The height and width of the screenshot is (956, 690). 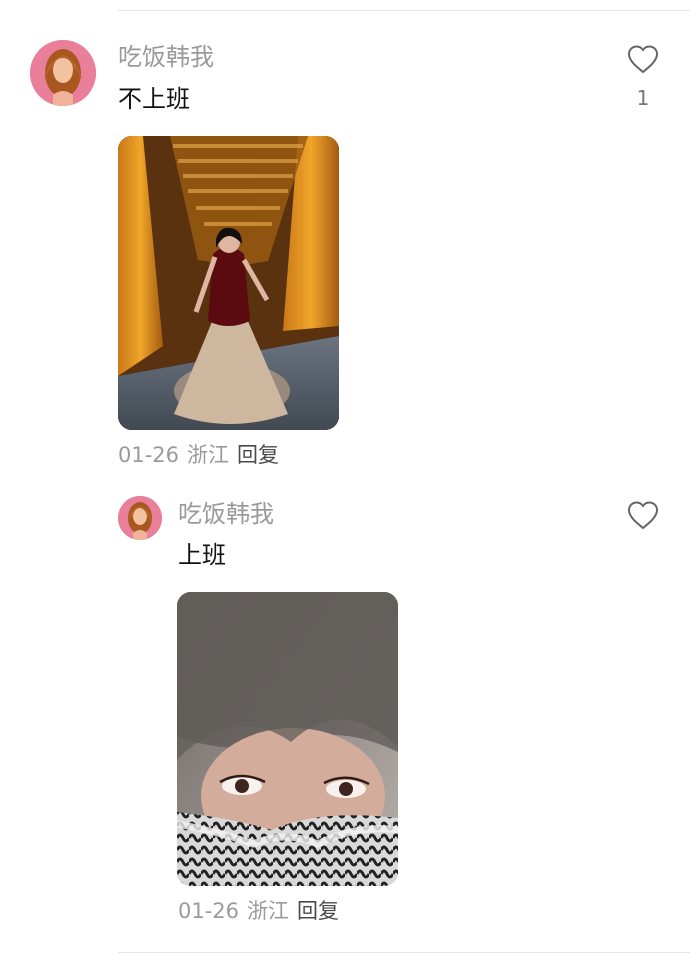 What do you see at coordinates (209, 911) in the screenshot?
I see `reply-date: 01-26` at bounding box center [209, 911].